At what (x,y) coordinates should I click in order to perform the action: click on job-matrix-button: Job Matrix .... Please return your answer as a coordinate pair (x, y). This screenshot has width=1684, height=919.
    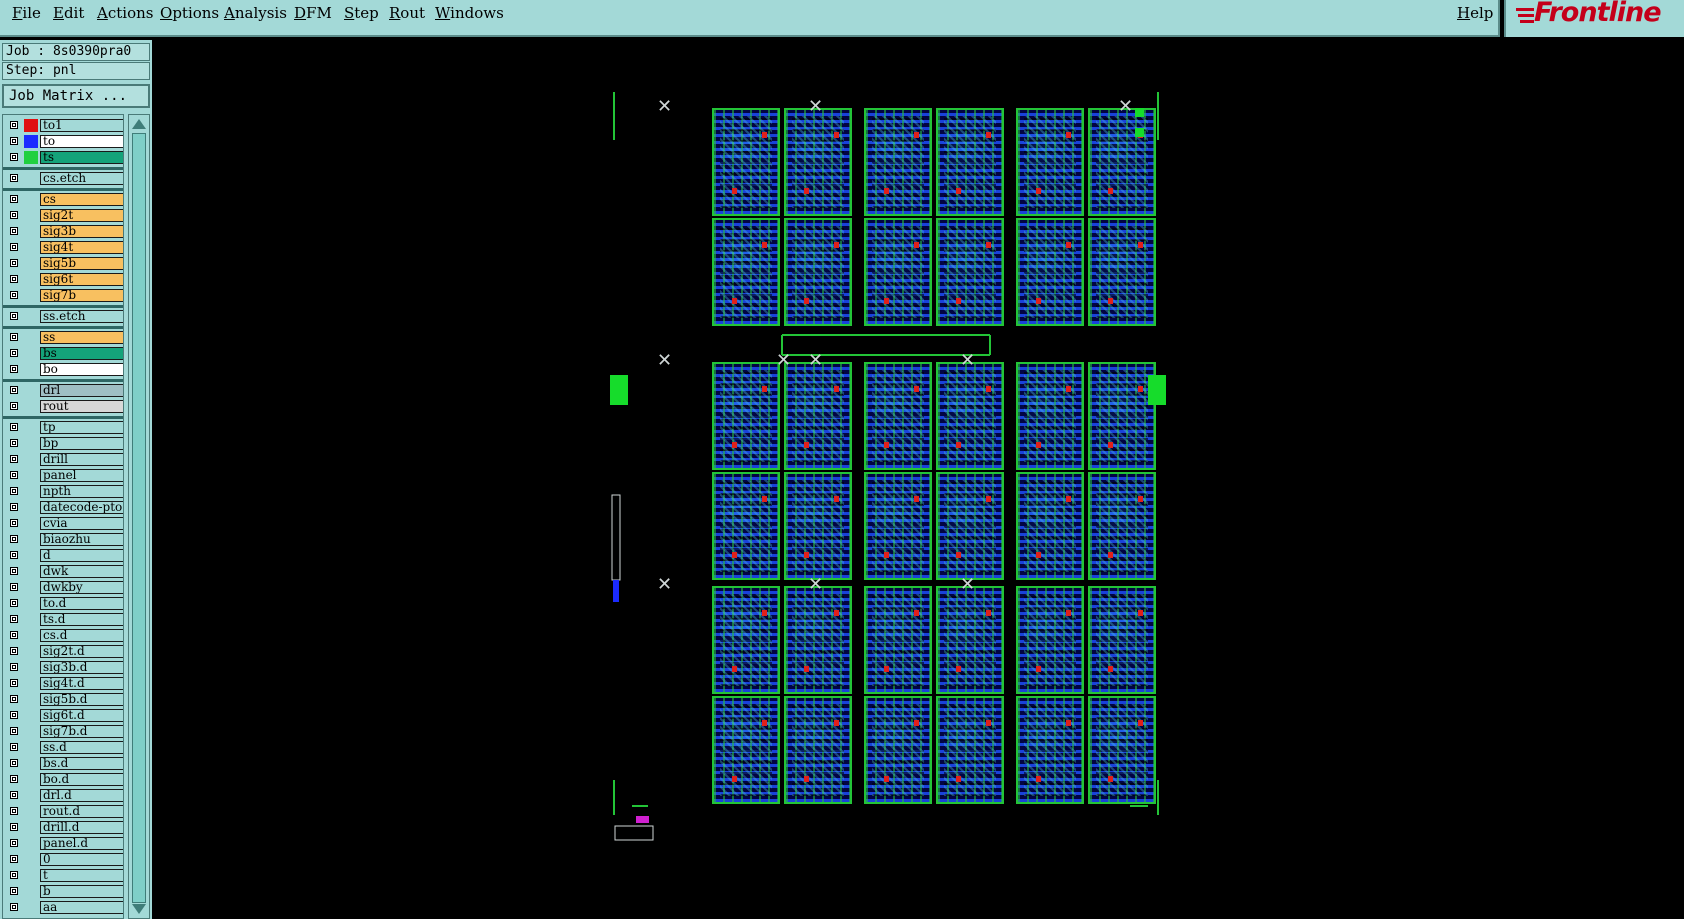
    Looking at the image, I should click on (76, 96).